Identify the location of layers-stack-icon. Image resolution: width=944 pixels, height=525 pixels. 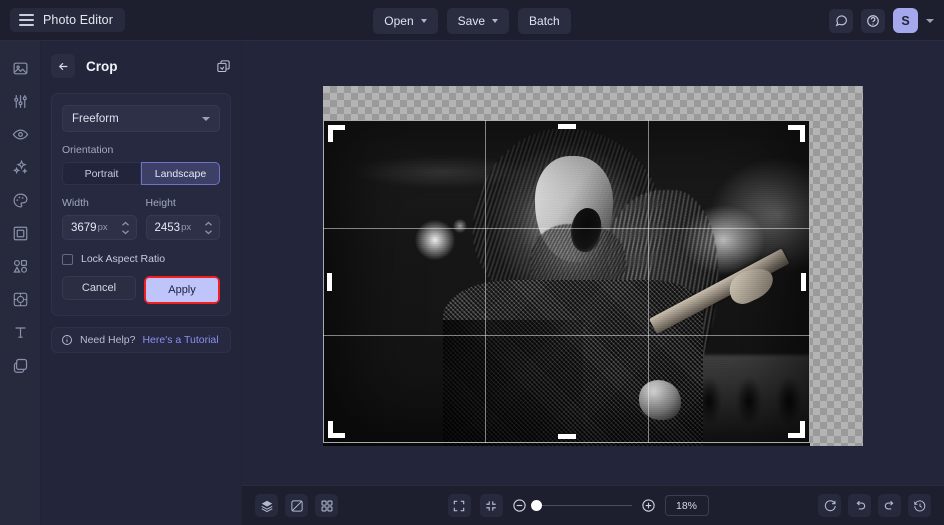
(266, 505).